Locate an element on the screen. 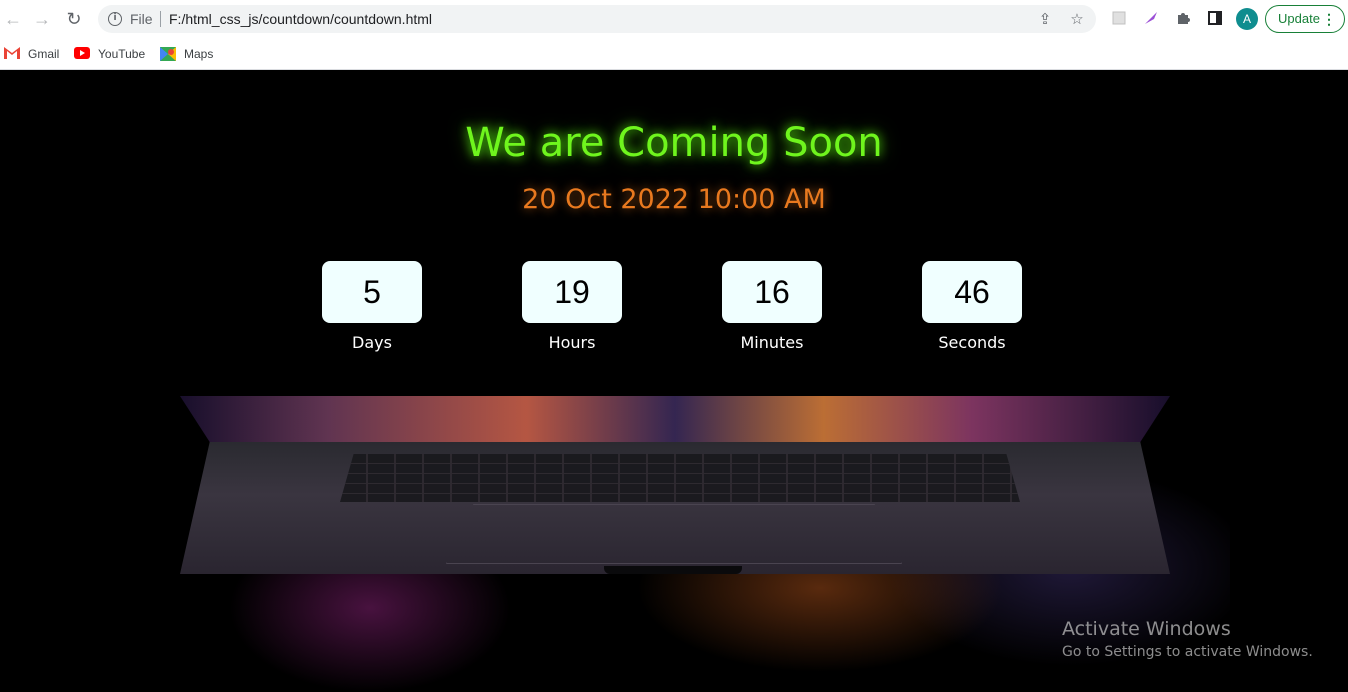  extension-icon is located at coordinates (1119, 19).